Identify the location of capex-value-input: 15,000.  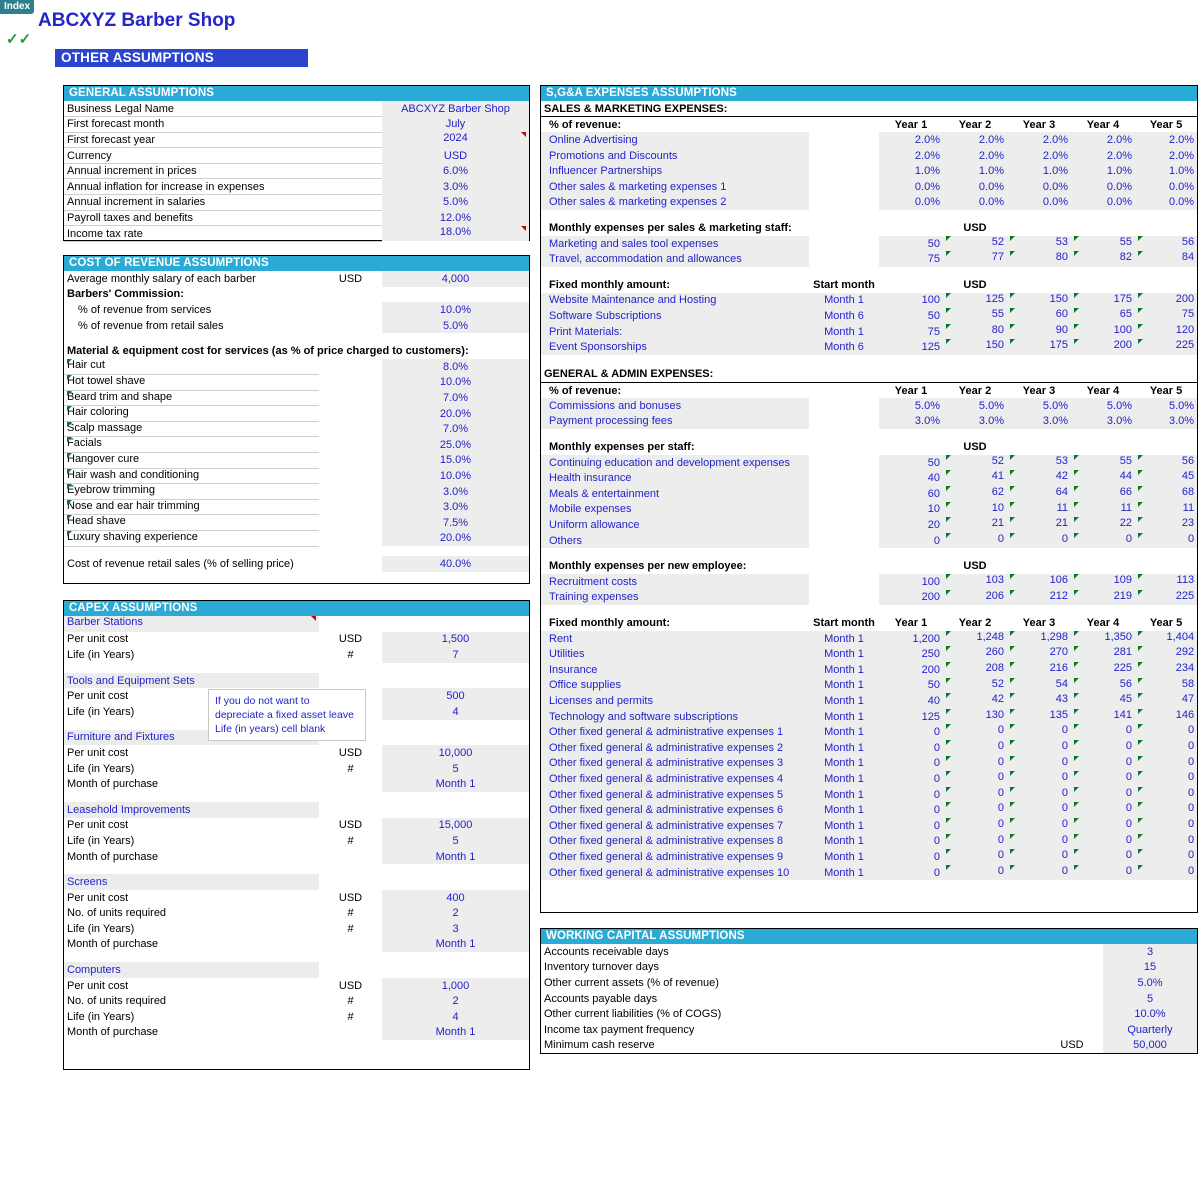
(455, 825).